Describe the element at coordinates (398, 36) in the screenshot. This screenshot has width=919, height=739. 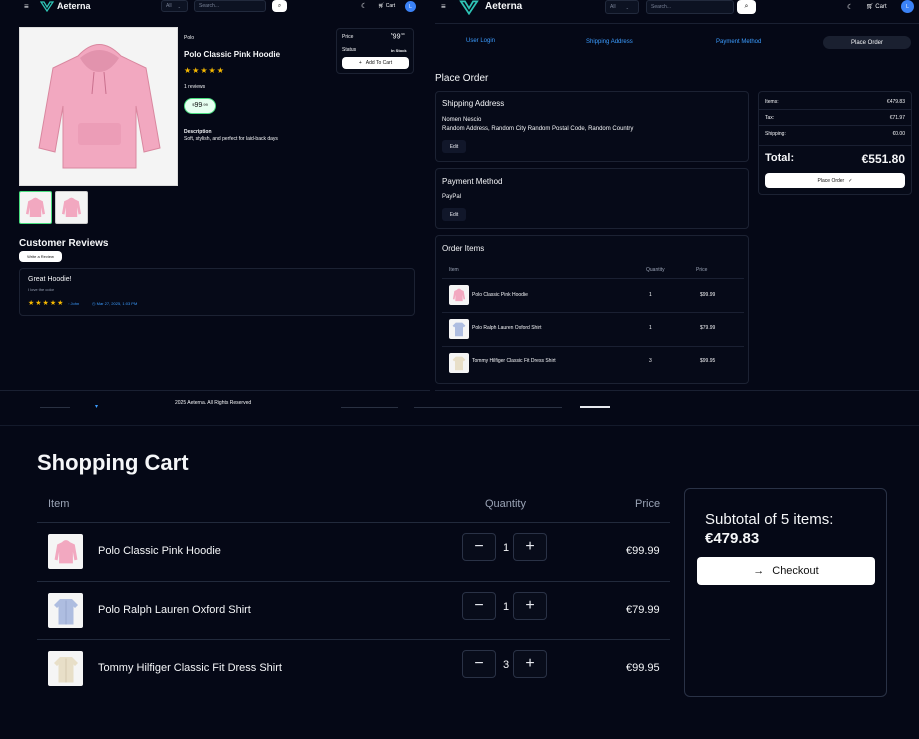
I see `price-box-value: $99.99` at that location.